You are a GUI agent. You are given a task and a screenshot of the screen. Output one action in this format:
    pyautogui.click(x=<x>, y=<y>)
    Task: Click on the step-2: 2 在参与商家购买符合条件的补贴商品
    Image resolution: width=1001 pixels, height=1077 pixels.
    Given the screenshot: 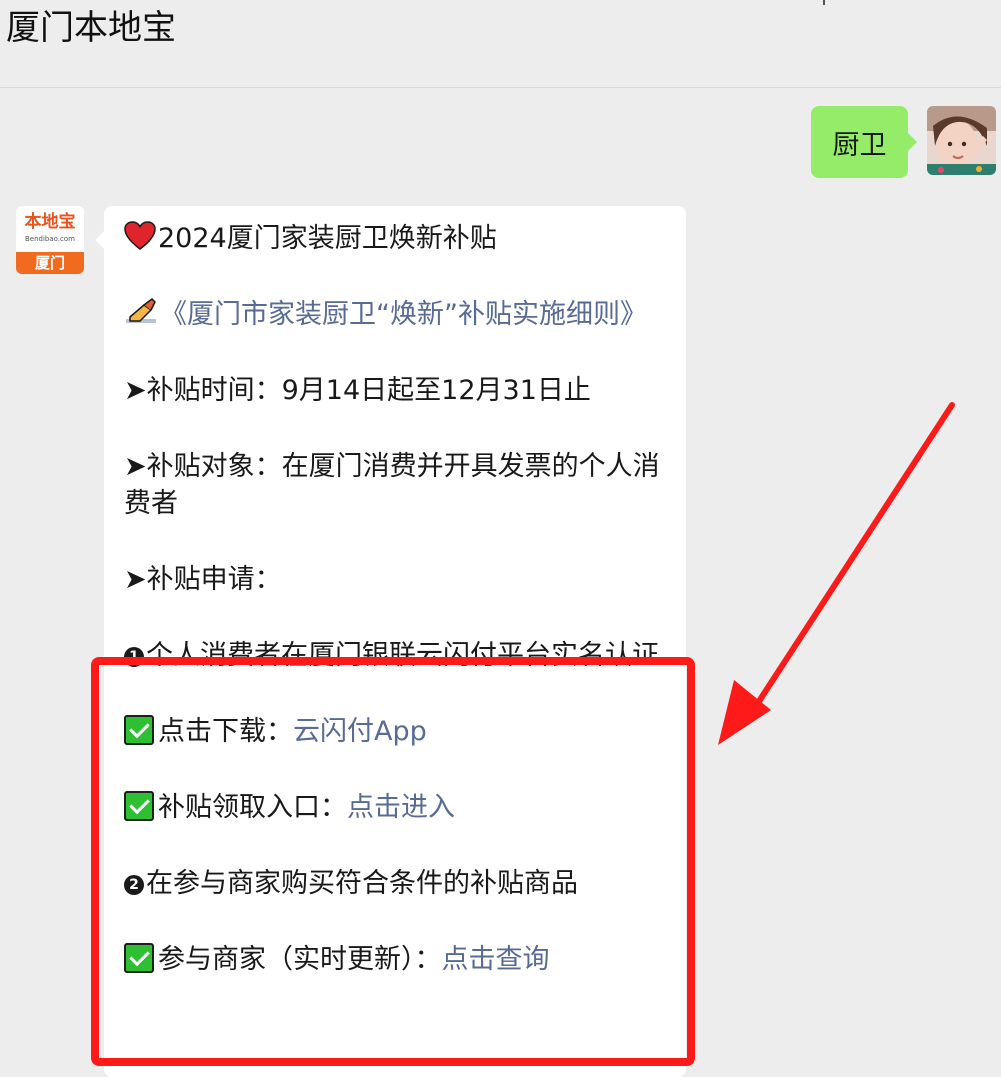 What is the action you would take?
    pyautogui.click(x=394, y=883)
    